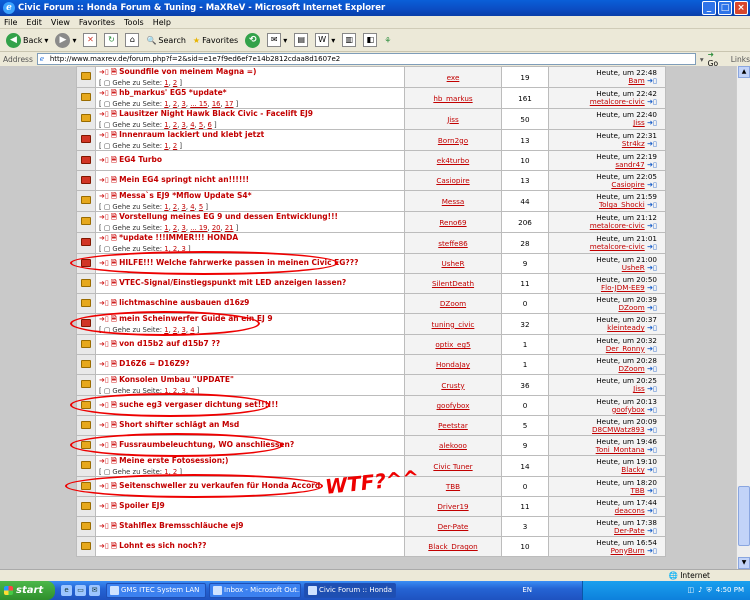 The height and width of the screenshot is (600, 750). Describe the element at coordinates (215, 40) in the screenshot. I see `favorites-button: ★ Favorites` at that location.